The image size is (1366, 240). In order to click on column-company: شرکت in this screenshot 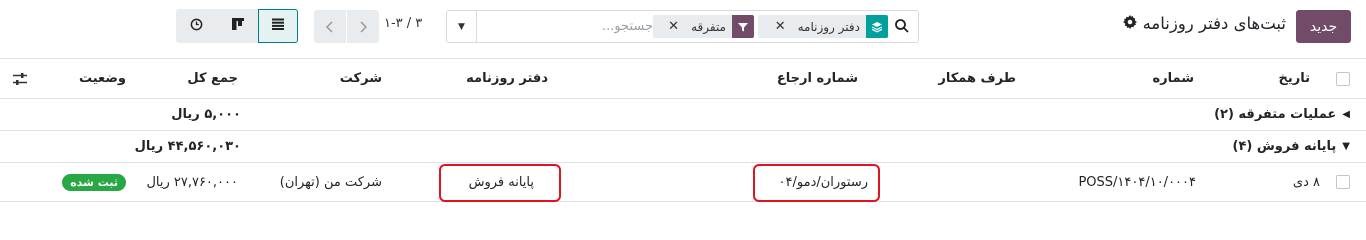, I will do `click(361, 78)`.